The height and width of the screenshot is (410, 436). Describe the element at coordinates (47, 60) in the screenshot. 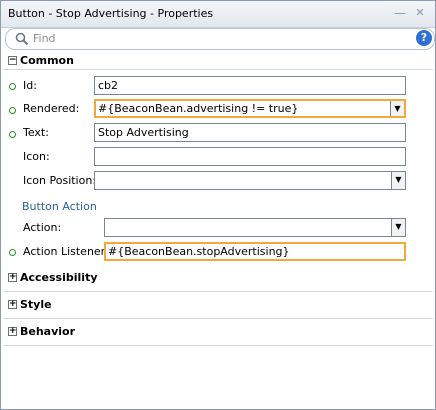

I see `section-common-label: Common` at that location.